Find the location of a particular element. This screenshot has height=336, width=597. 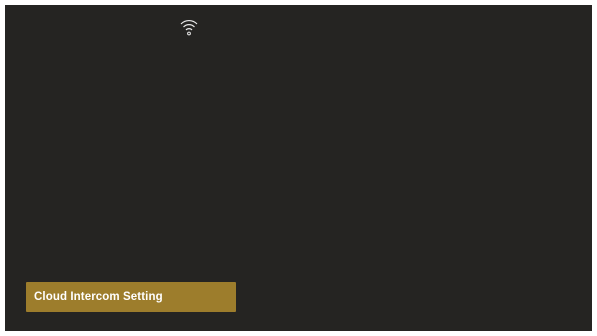

wifi-icon is located at coordinates (189, 26).